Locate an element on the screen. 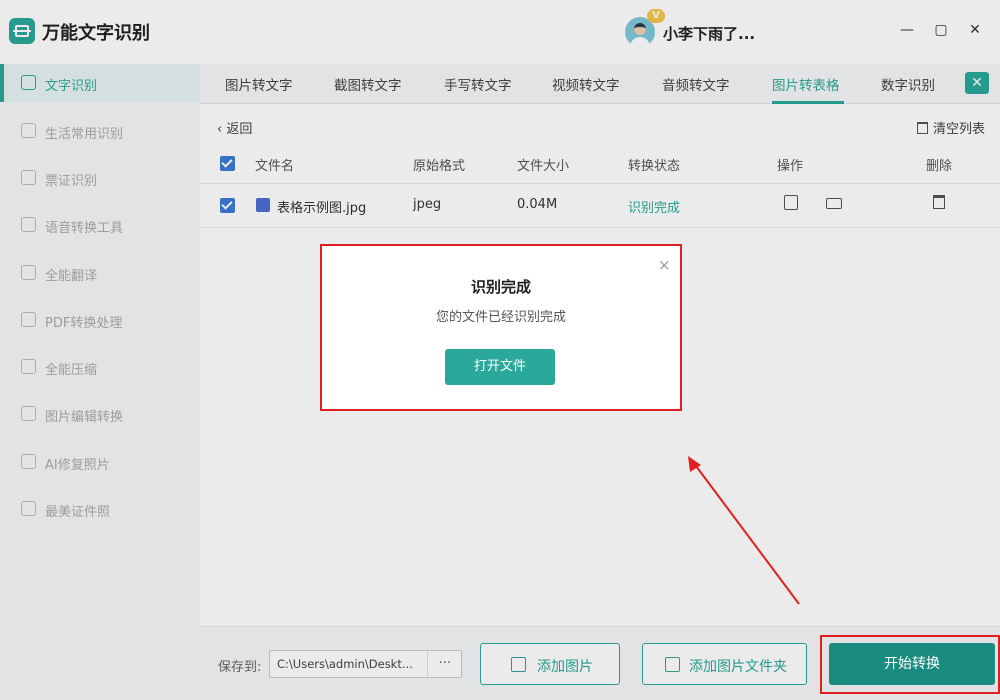 This screenshot has width=1000, height=700. close-dialog-icon: × is located at coordinates (664, 265).